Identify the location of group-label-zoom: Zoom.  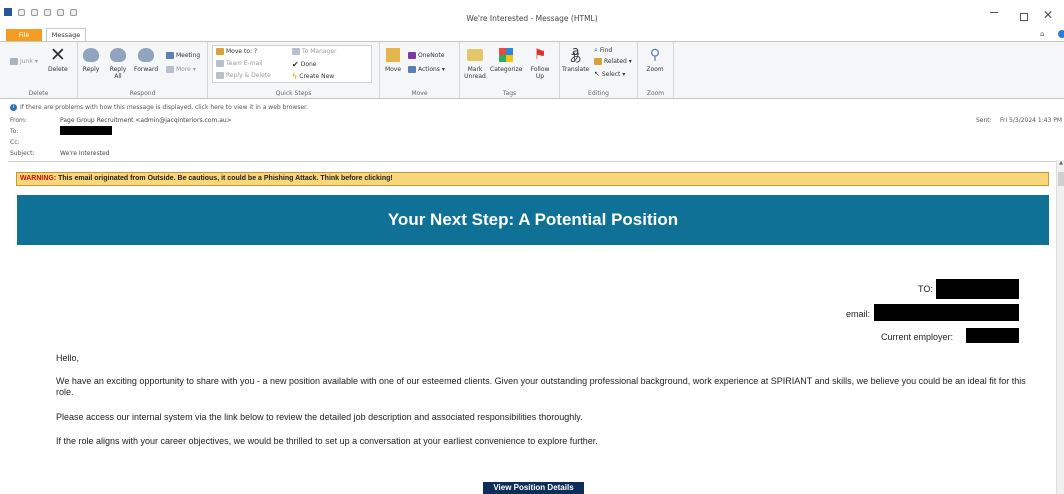
(655, 93).